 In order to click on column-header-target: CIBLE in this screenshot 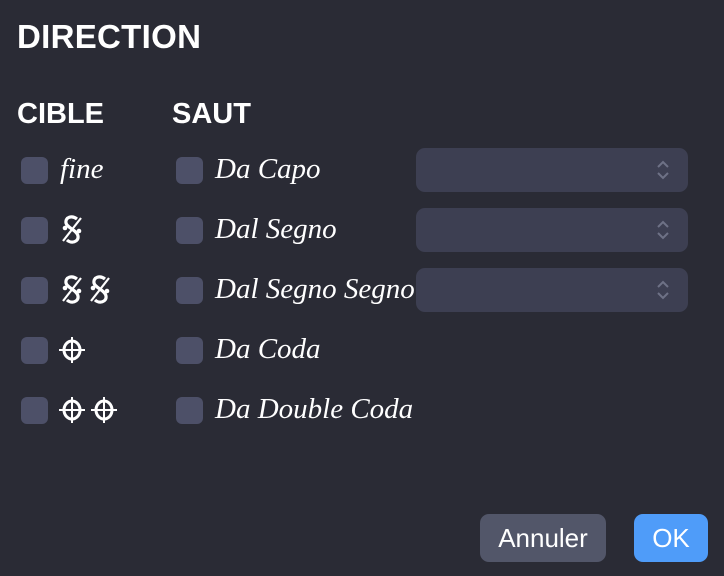, I will do `click(60, 114)`.